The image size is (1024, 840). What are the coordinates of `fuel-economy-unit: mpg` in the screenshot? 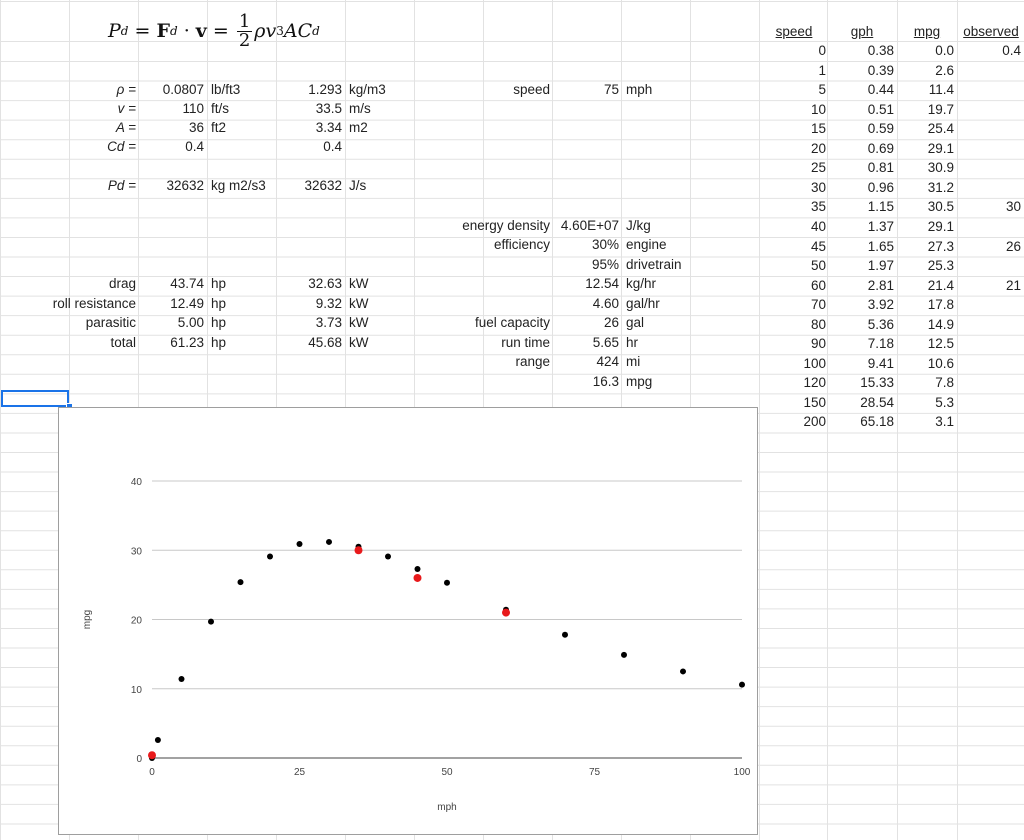 It's located at (658, 381).